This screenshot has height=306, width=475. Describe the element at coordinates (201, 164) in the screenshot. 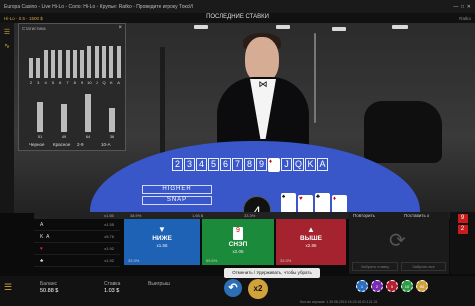

I see `rank-cell: 4` at that location.